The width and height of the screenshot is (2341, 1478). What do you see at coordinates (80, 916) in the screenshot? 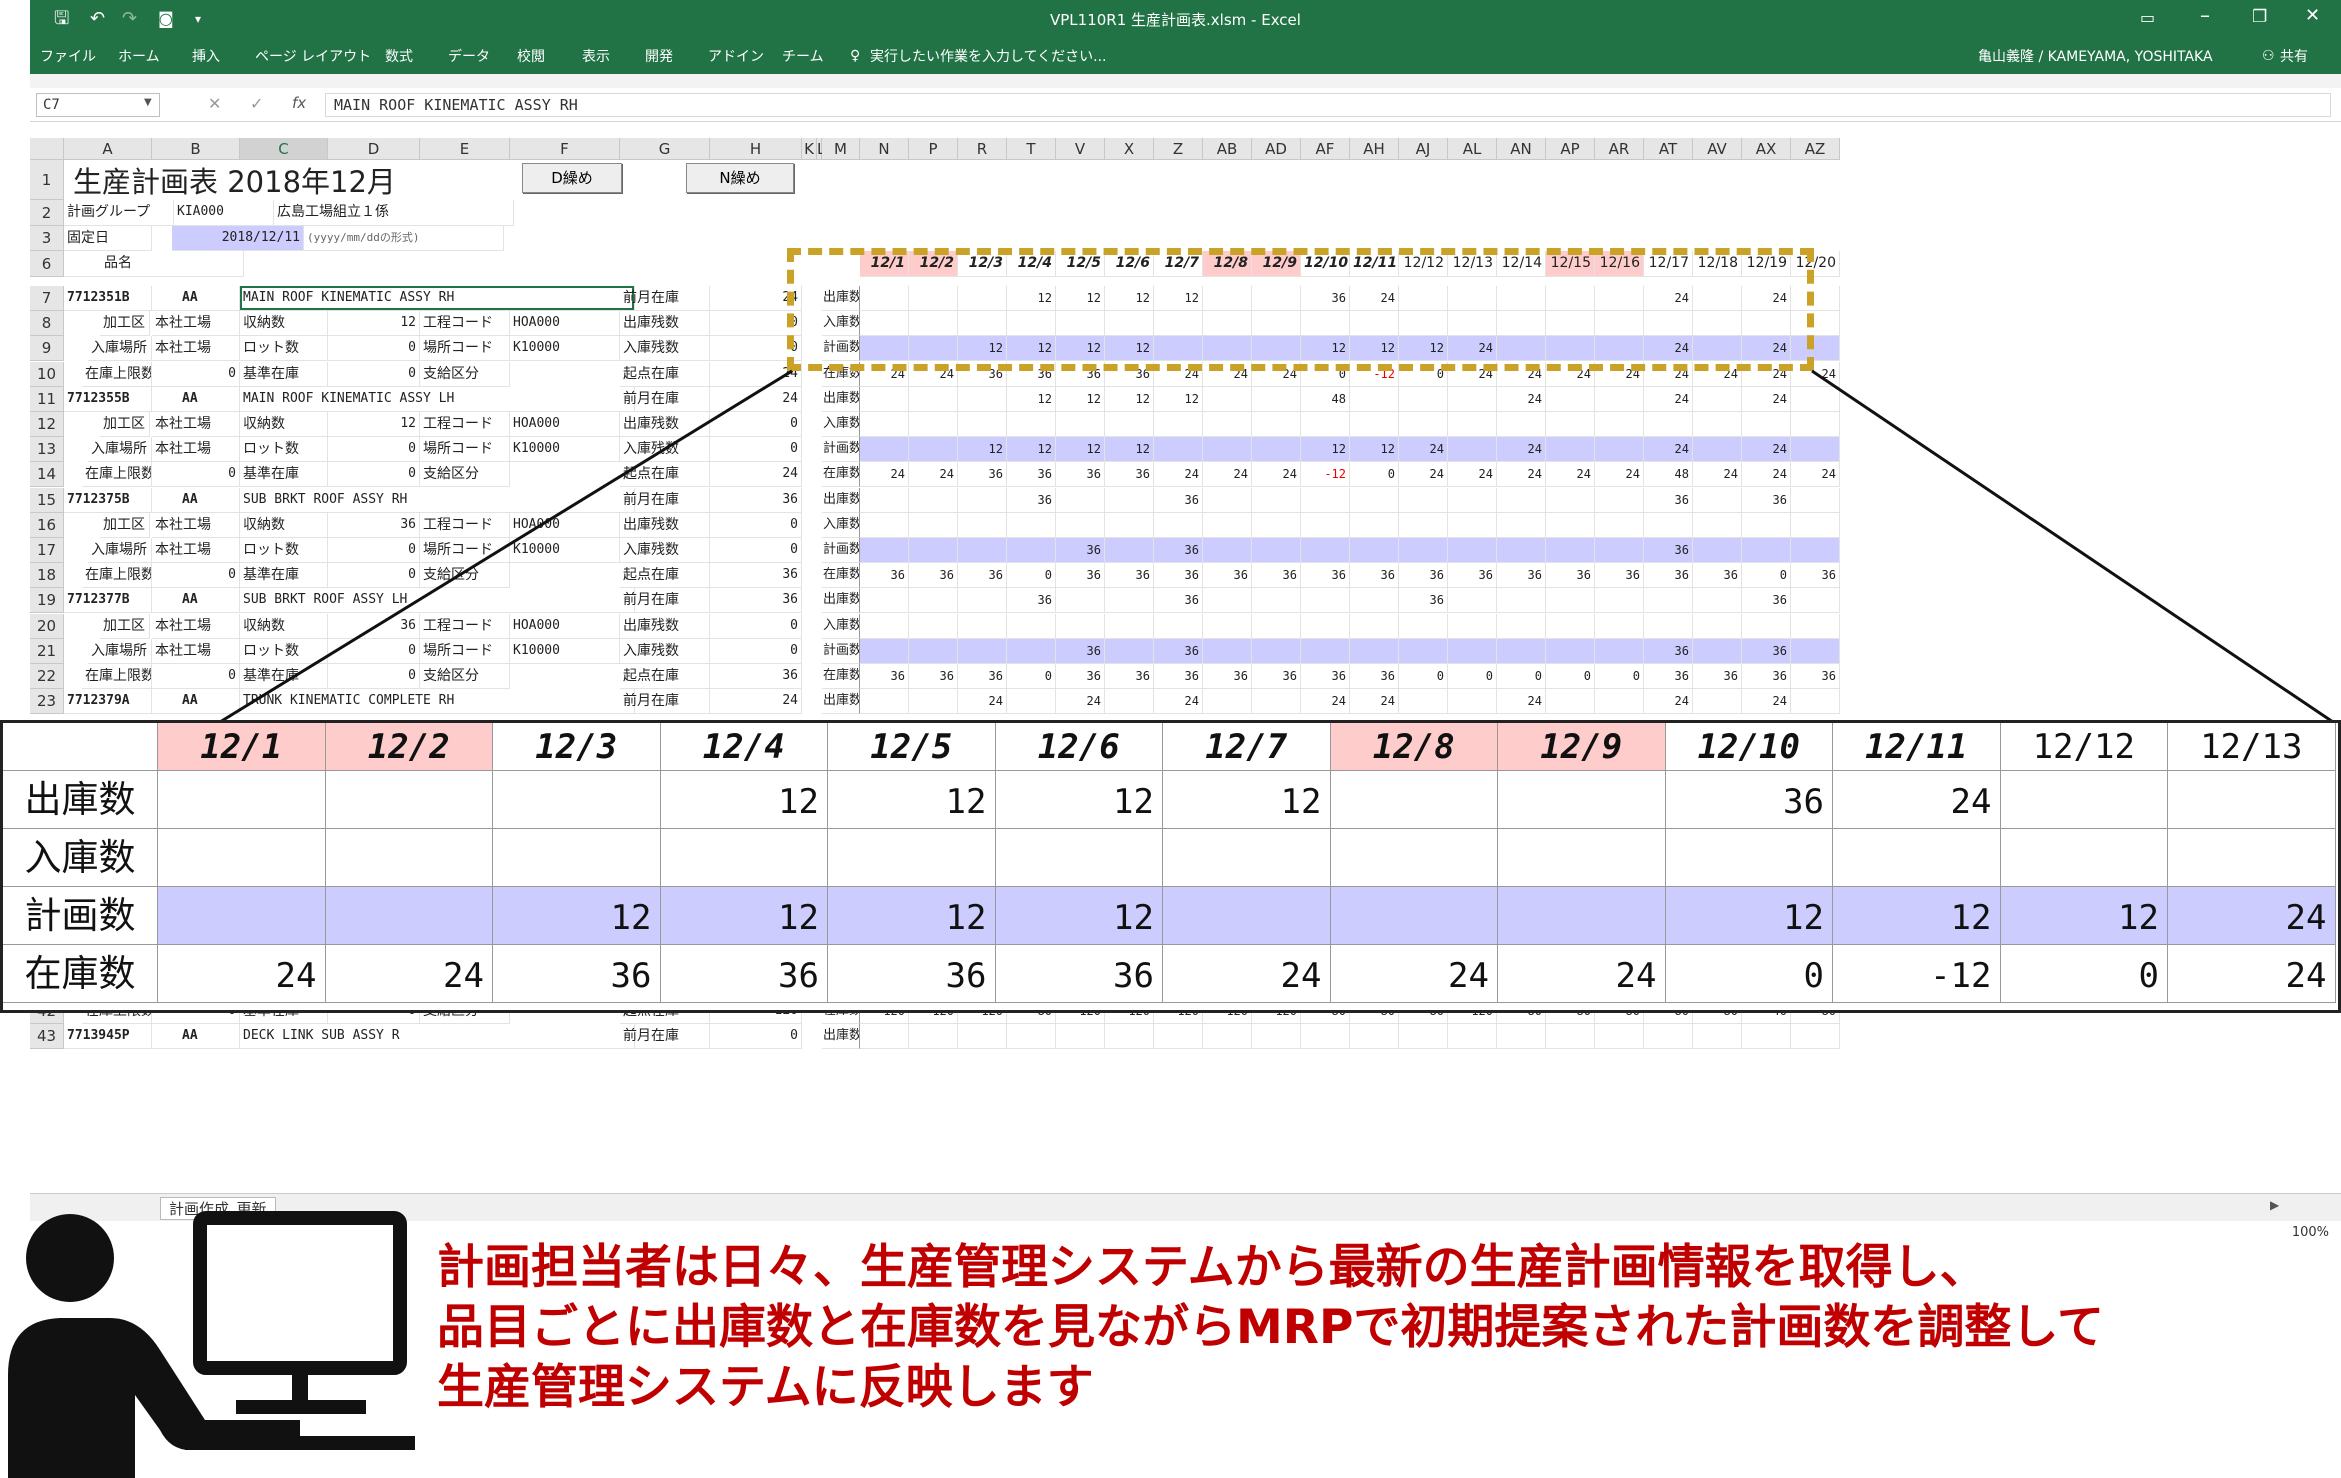
I see `zoom-kind-label: 計画数` at bounding box center [80, 916].